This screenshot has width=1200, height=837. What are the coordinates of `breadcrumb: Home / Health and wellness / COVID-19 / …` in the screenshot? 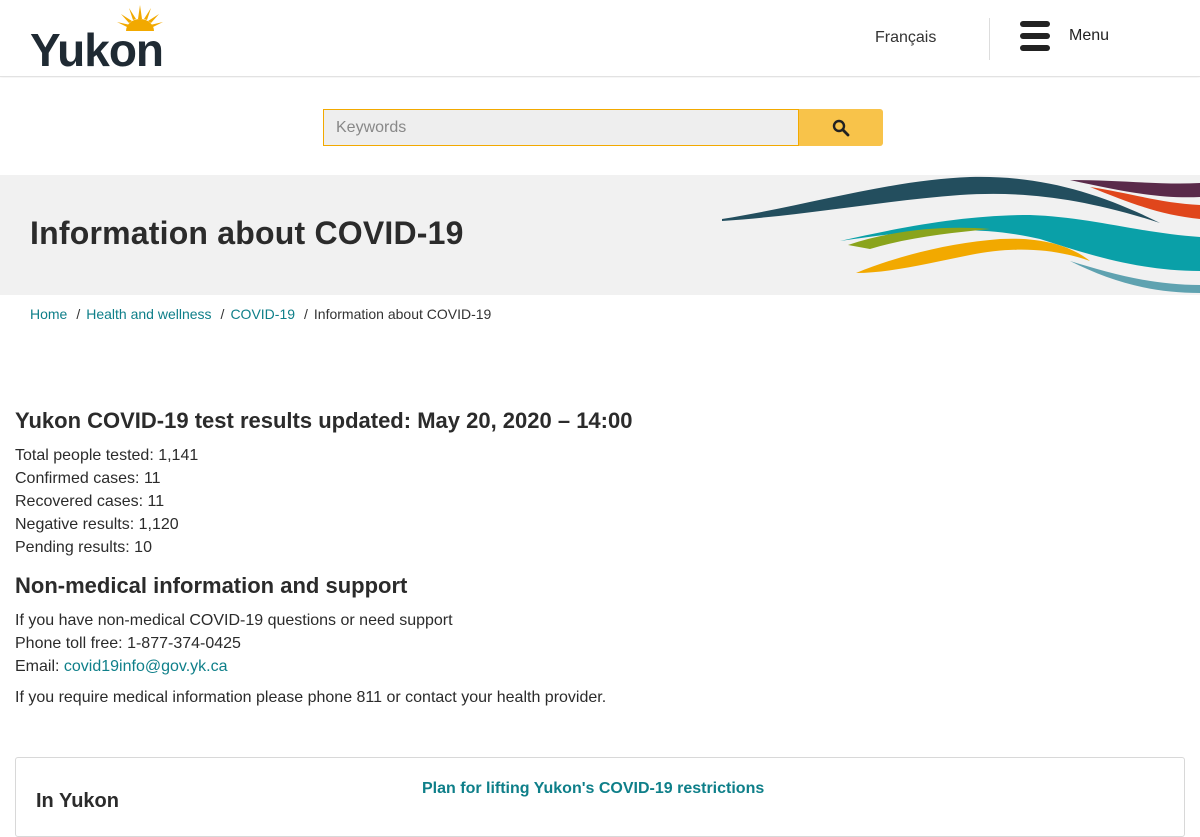 It's located at (260, 314).